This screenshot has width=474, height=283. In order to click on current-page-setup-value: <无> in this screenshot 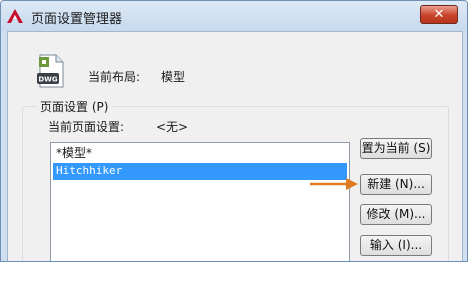, I will do `click(172, 127)`.